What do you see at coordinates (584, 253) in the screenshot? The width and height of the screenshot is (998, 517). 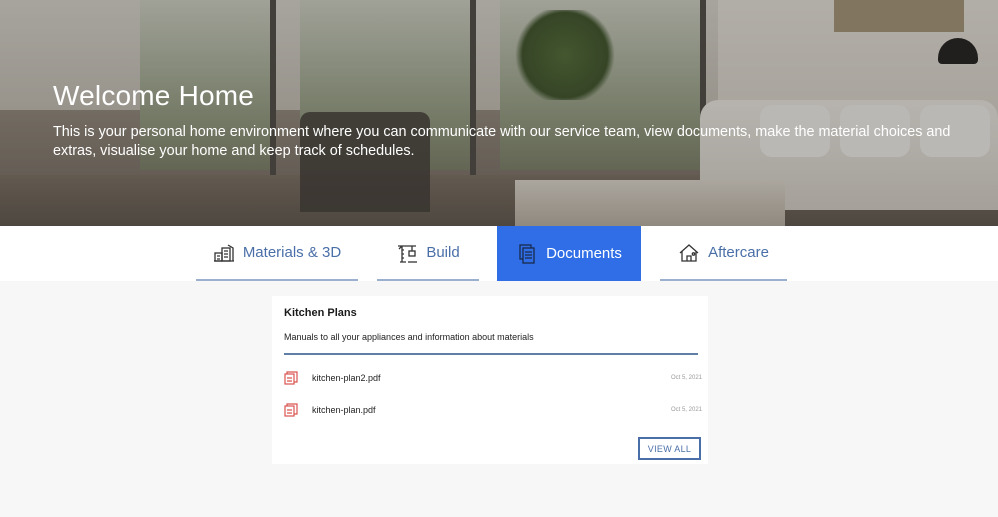 I see `tab-label: Documents` at bounding box center [584, 253].